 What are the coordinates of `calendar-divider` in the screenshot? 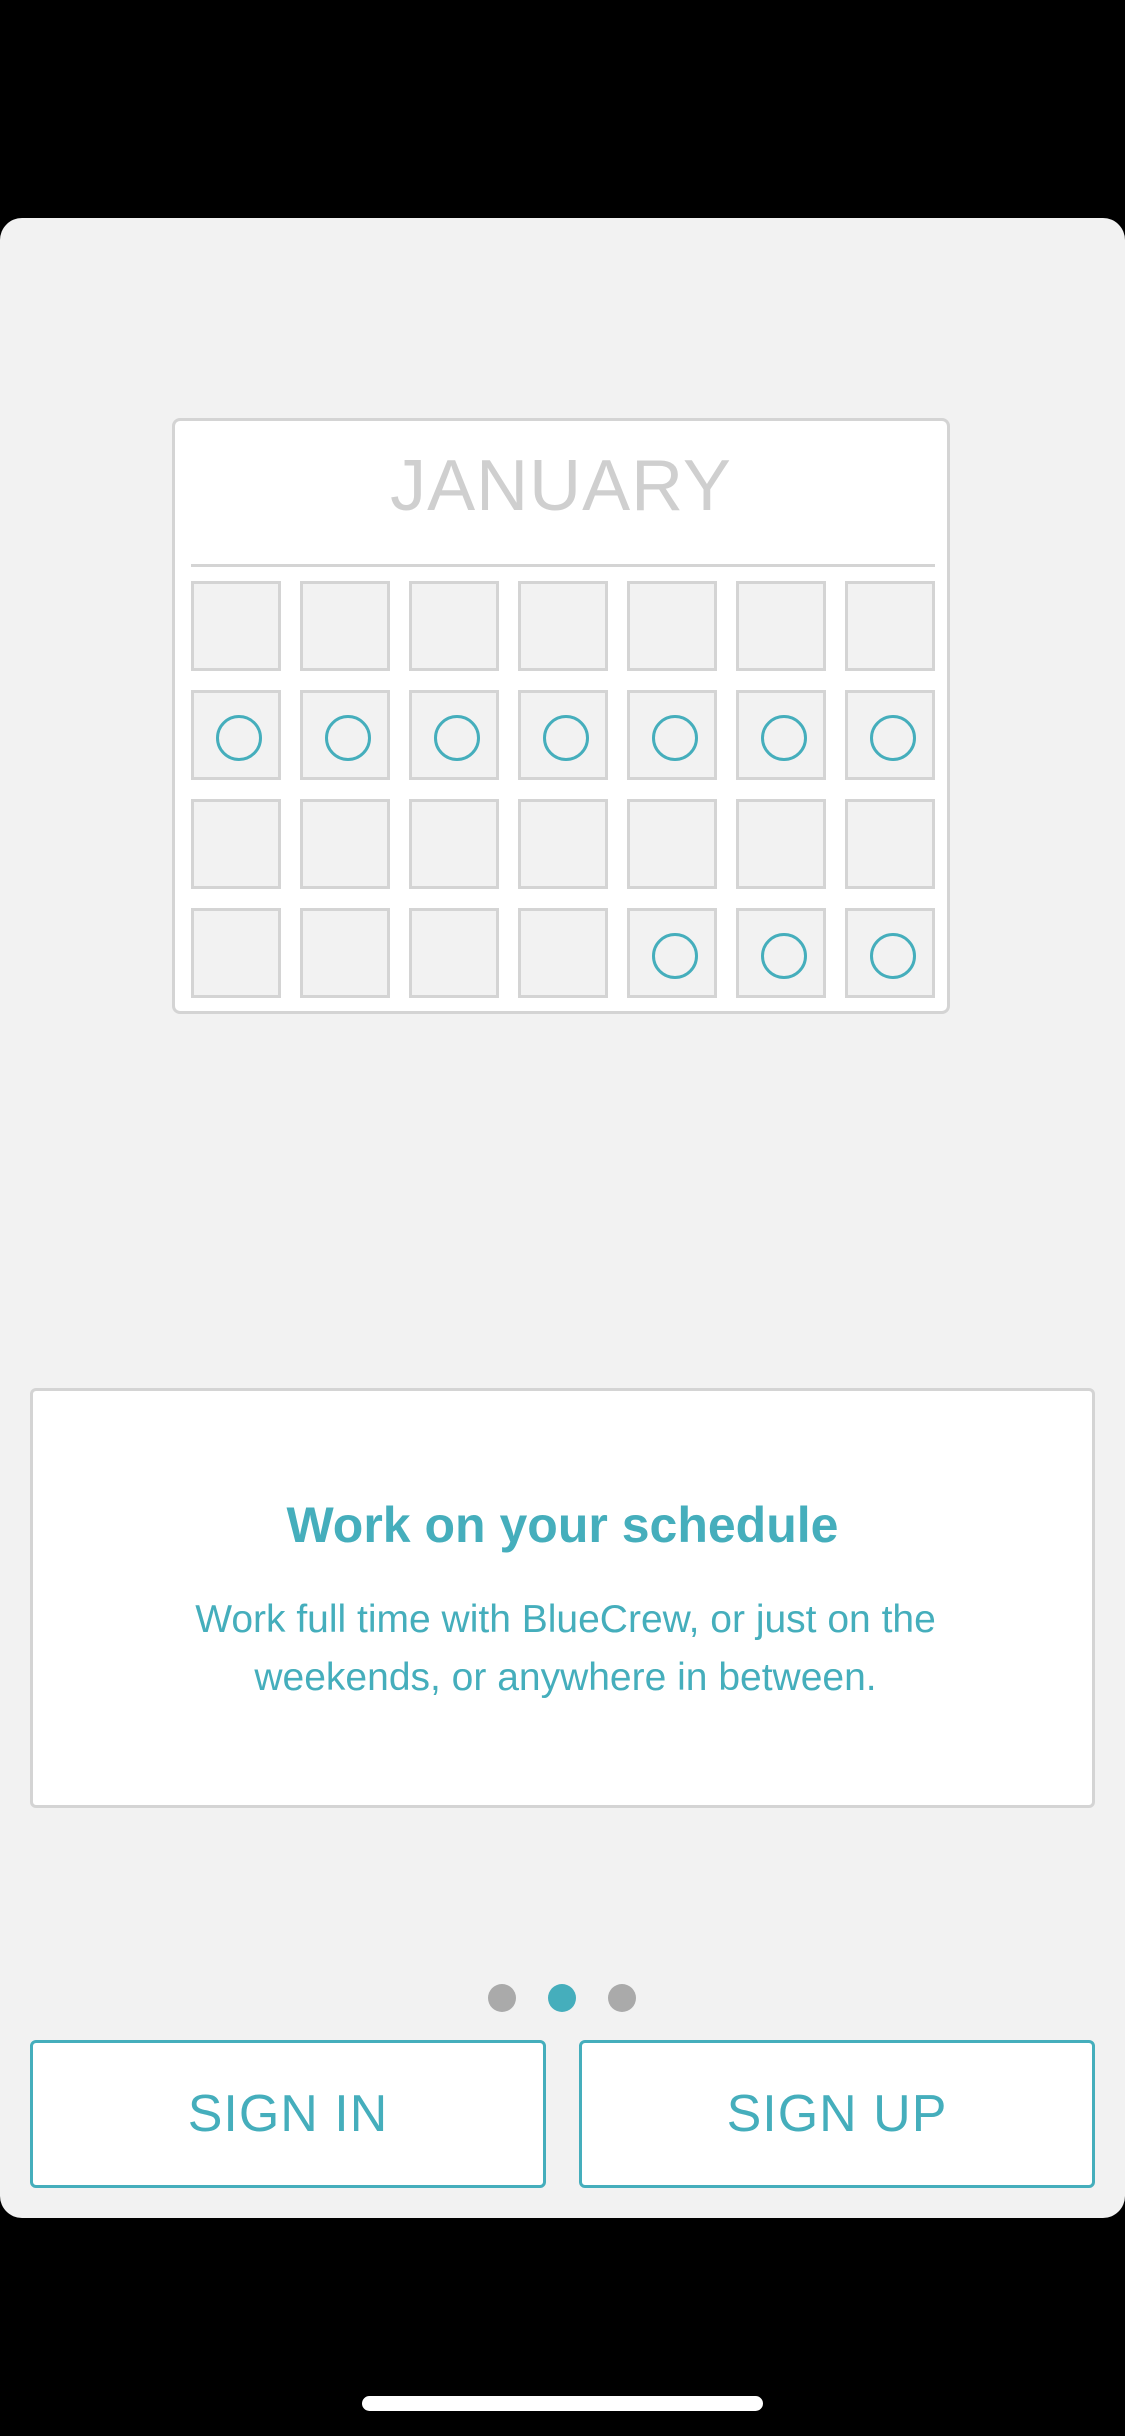 It's located at (563, 565).